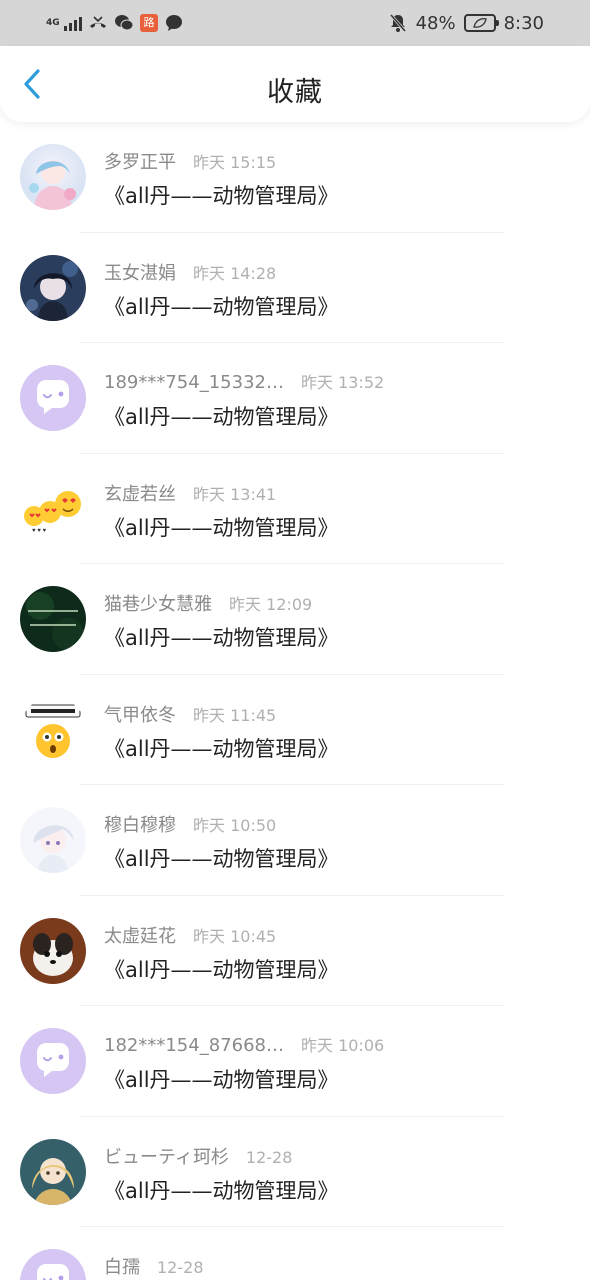 Image resolution: width=590 pixels, height=1280 pixels. I want to click on page-title: 收藏, so click(295, 92).